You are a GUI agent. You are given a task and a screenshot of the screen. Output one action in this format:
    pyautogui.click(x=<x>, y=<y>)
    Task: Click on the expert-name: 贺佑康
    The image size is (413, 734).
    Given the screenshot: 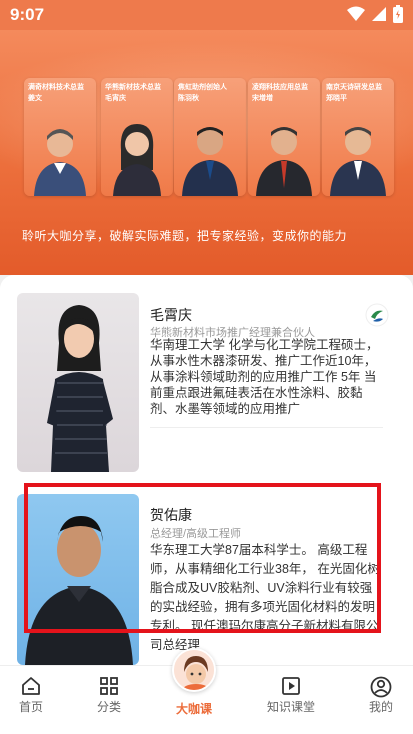 What is the action you would take?
    pyautogui.click(x=171, y=515)
    